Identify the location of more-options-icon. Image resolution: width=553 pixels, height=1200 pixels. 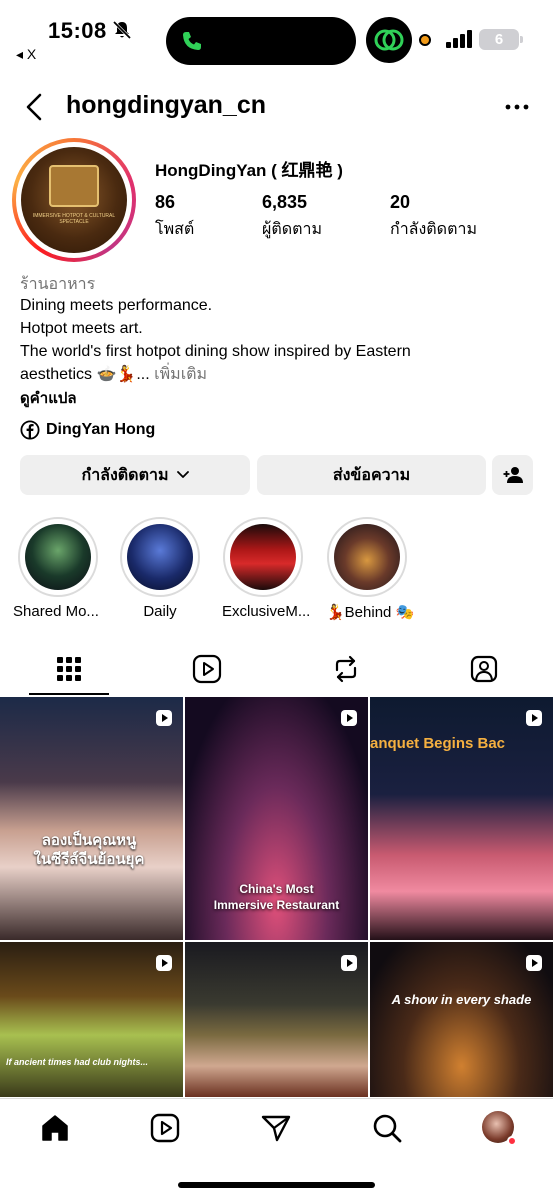
(517, 107).